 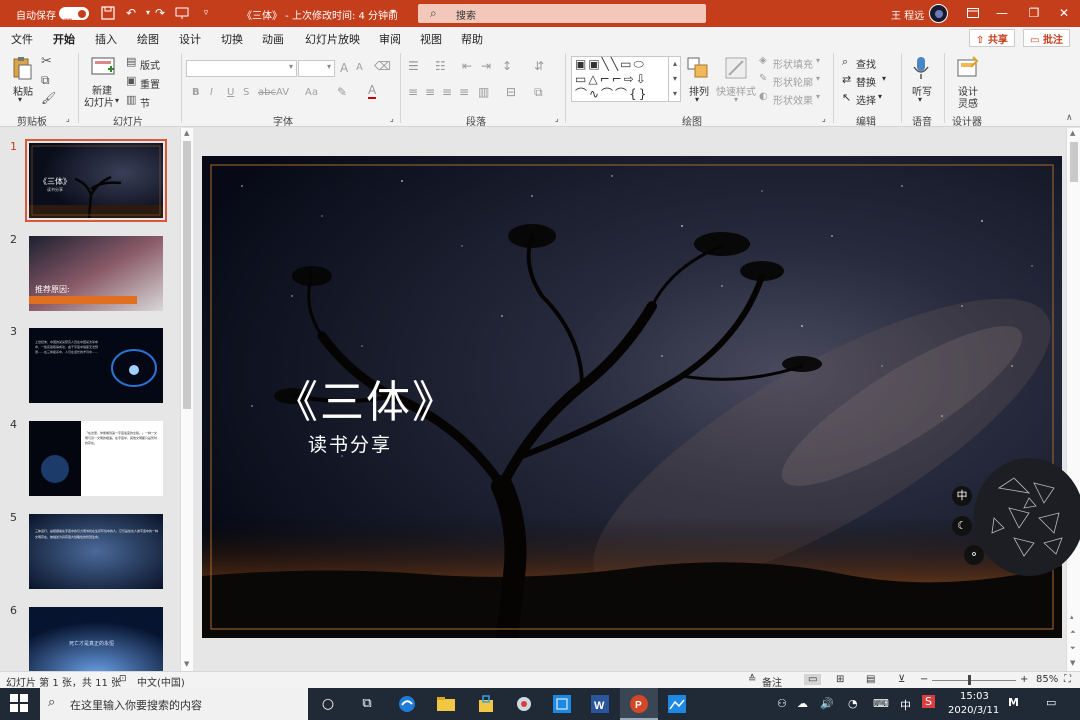 I want to click on bold-button: B, so click(x=196, y=92).